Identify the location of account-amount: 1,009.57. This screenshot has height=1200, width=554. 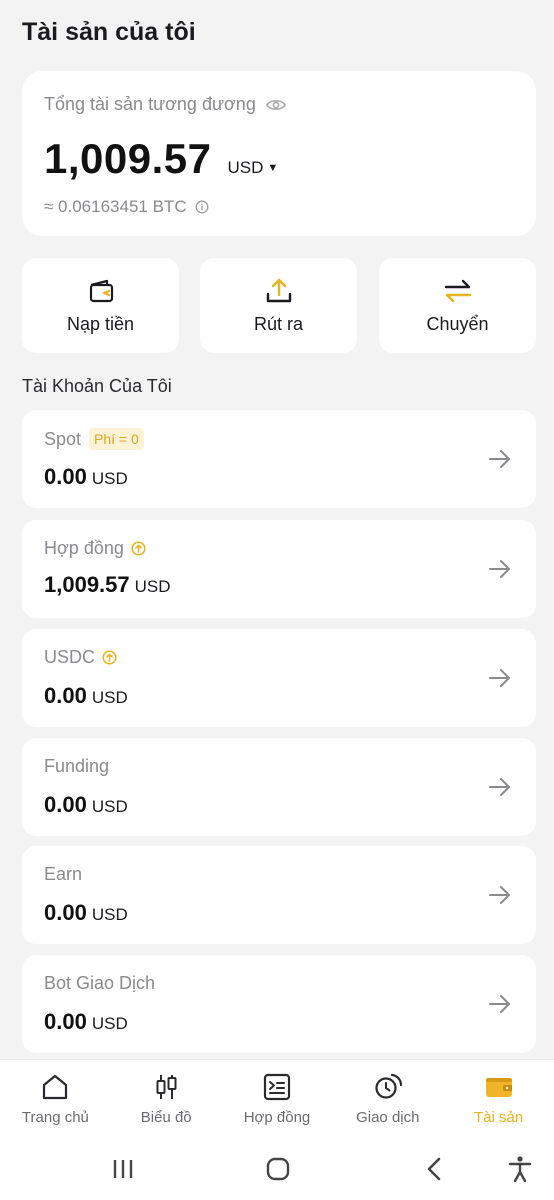
(87, 584).